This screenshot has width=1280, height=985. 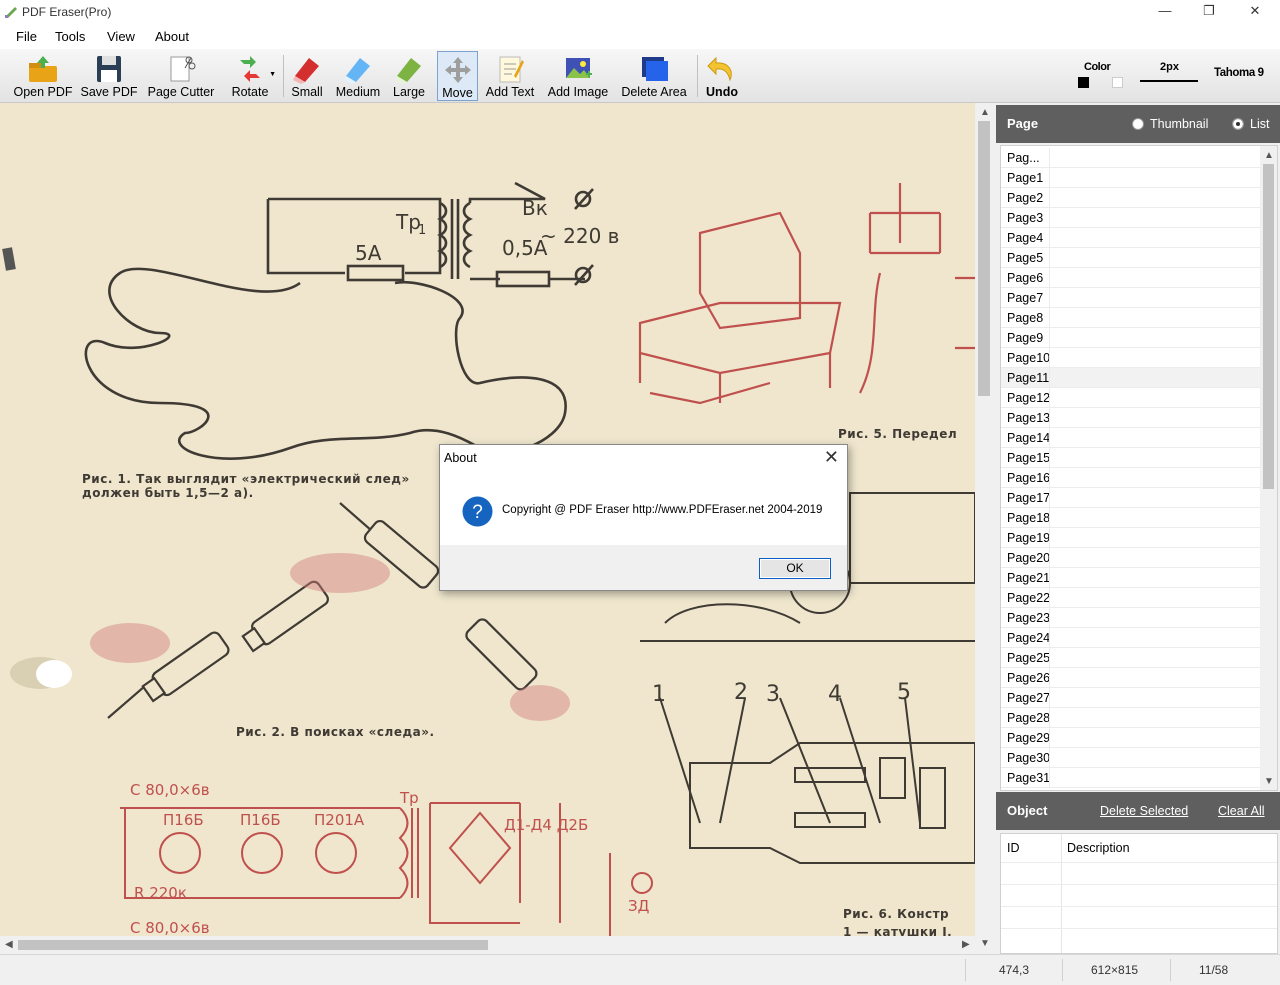 I want to click on color-picker: Color, so click(x=1103, y=81).